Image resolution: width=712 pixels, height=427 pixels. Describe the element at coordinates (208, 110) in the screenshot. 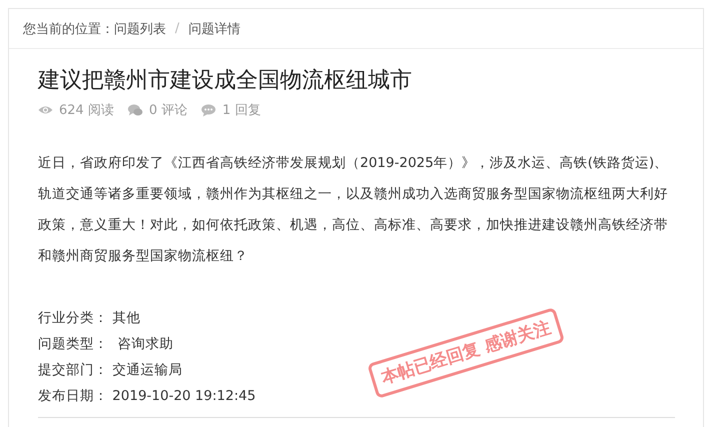

I see `speech-bubble-icon` at that location.